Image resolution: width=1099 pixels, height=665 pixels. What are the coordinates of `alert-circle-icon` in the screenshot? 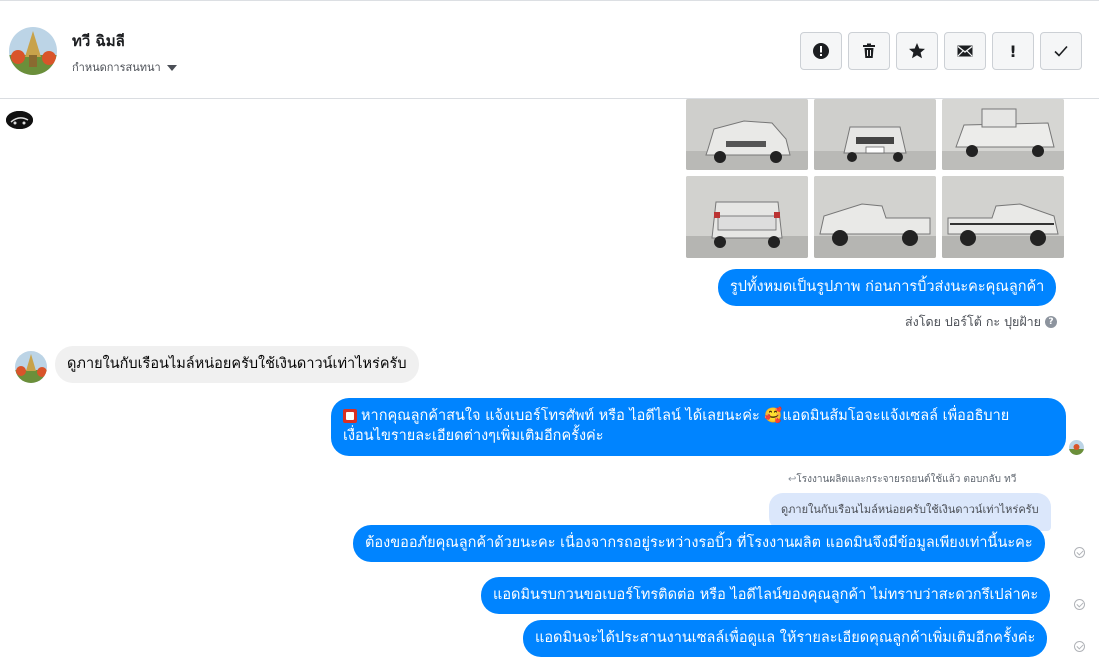 It's located at (821, 51).